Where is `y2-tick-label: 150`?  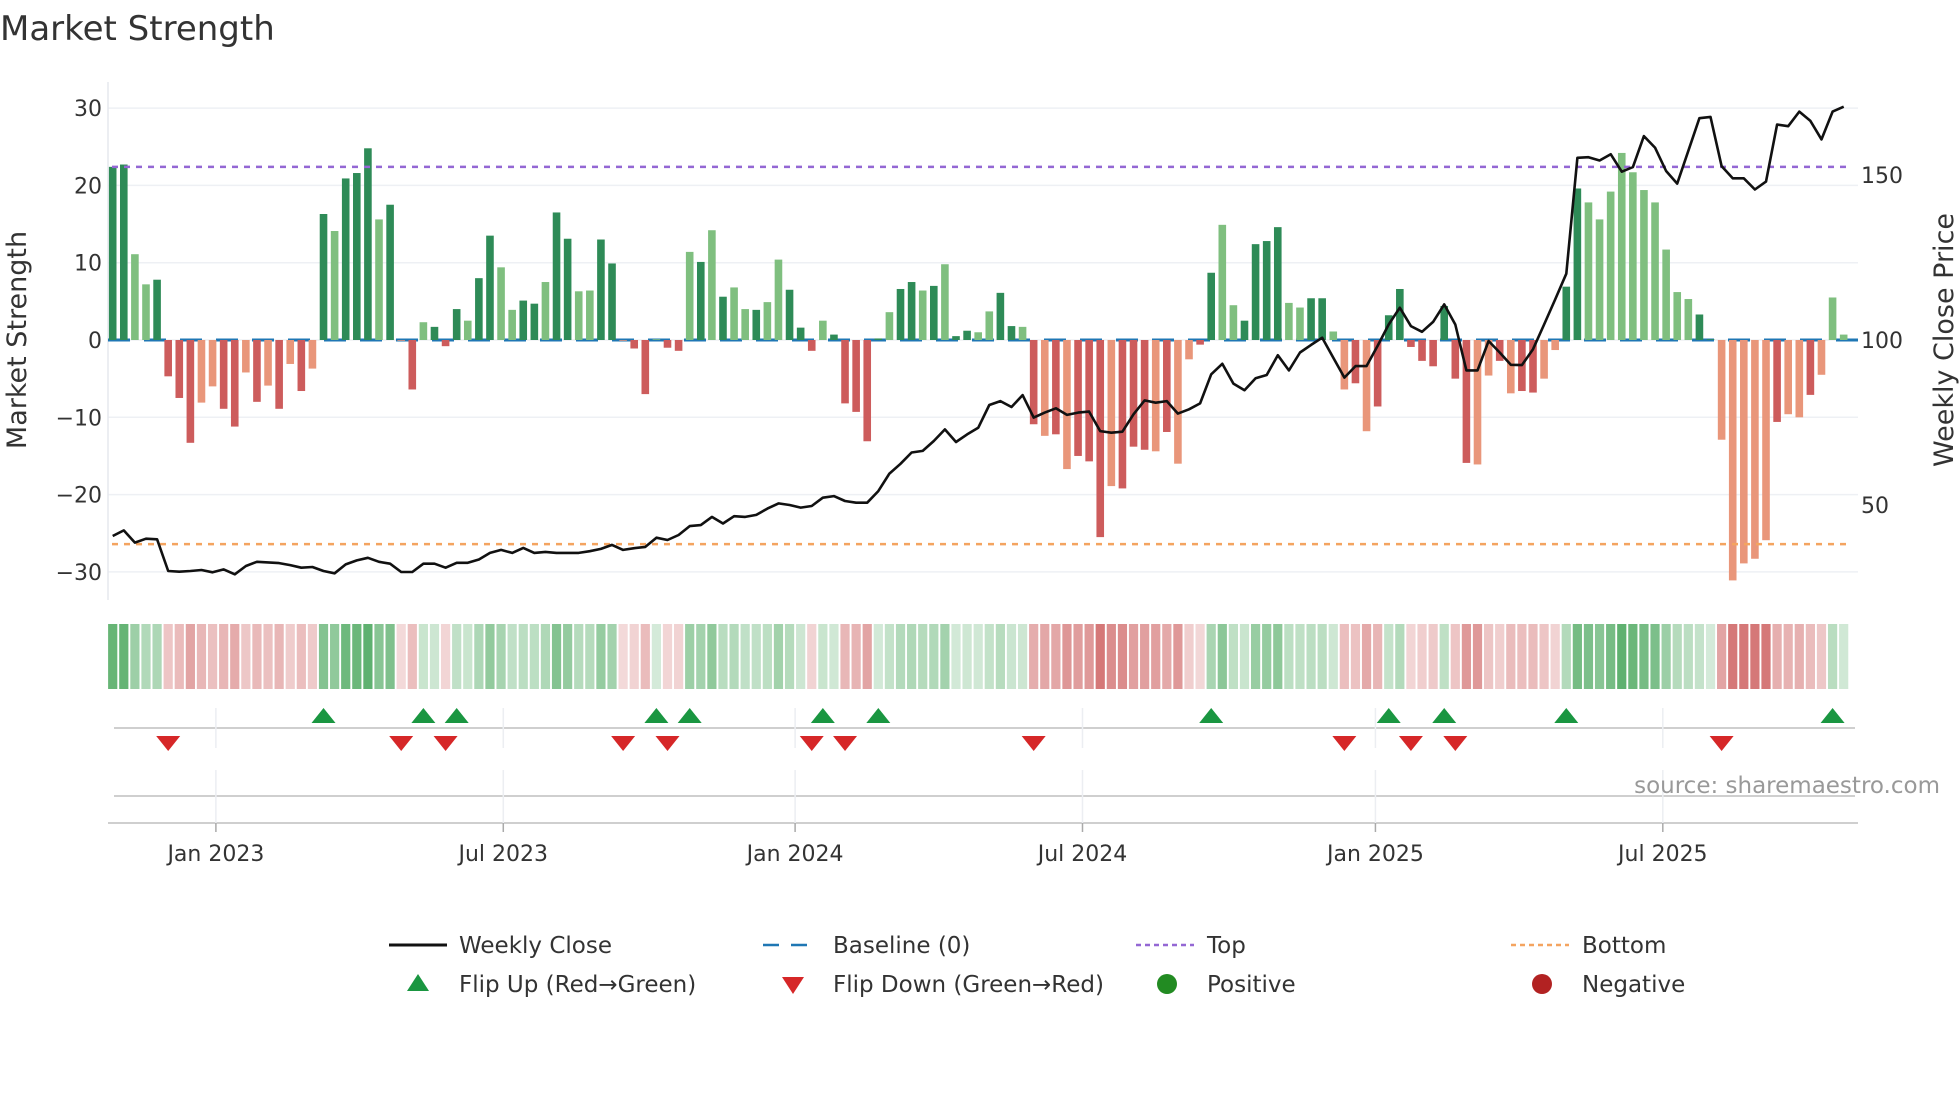 y2-tick-label: 150 is located at coordinates (1882, 176).